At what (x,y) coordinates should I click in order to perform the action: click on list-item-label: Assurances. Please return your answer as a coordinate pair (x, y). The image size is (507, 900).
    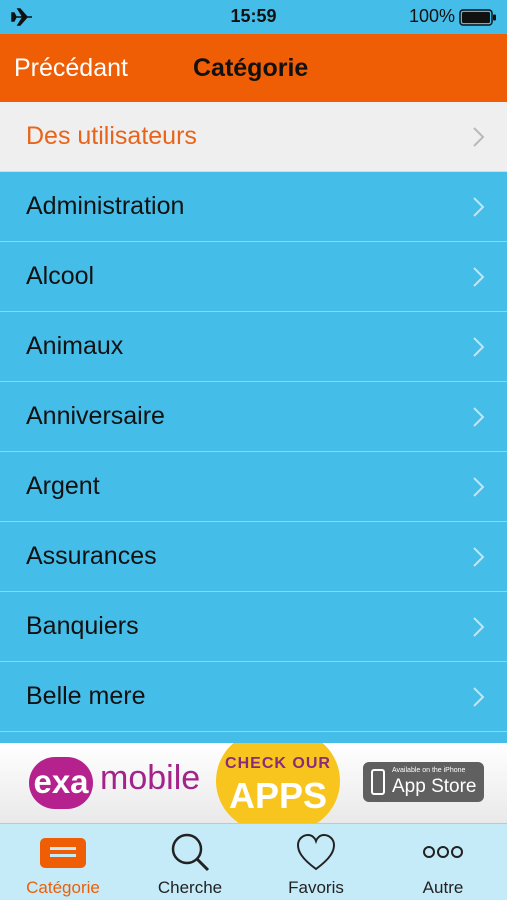
    Looking at the image, I should click on (91, 556).